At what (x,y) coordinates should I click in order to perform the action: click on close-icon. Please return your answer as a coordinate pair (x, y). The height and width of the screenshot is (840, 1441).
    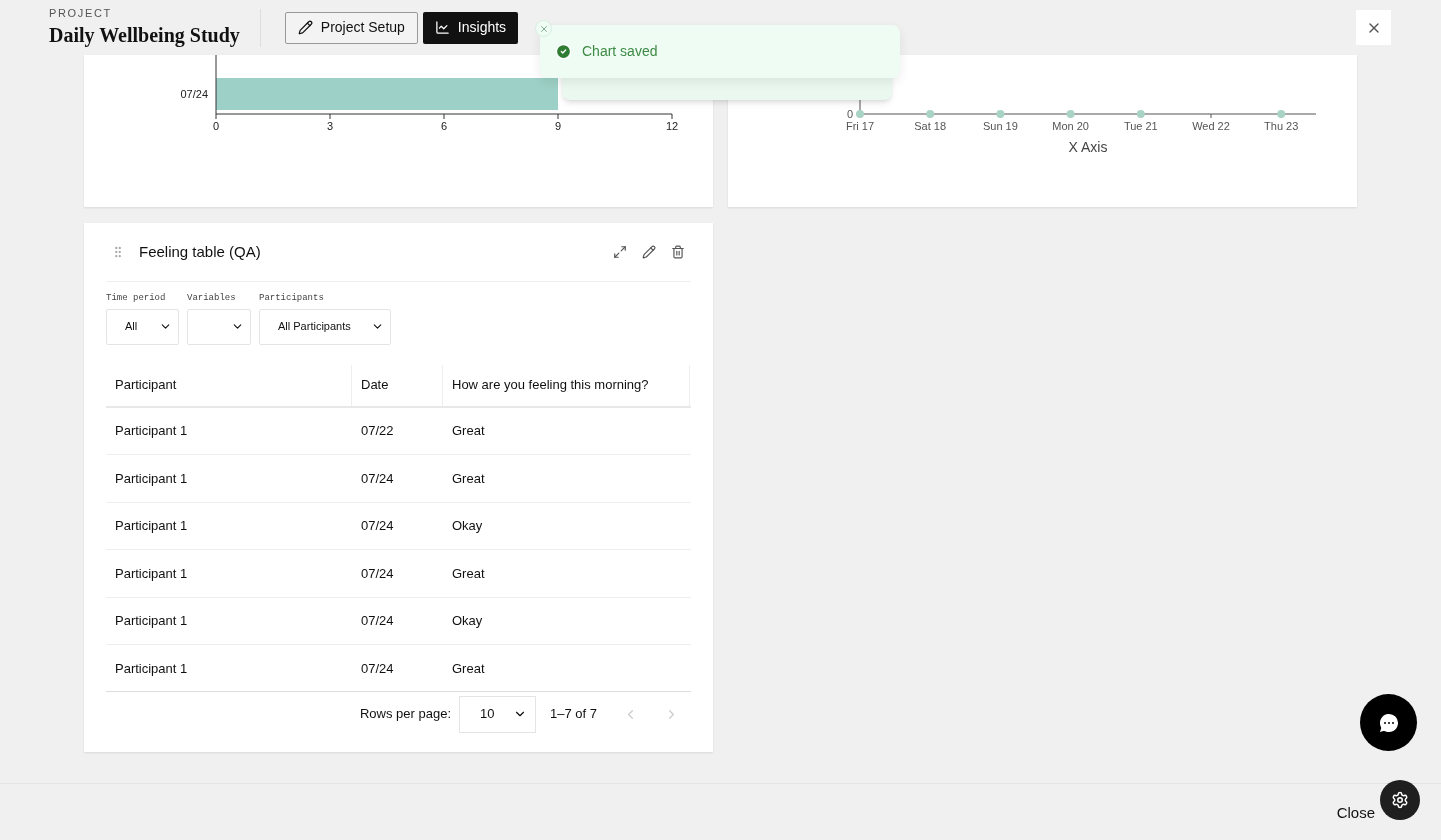
    Looking at the image, I should click on (543, 28).